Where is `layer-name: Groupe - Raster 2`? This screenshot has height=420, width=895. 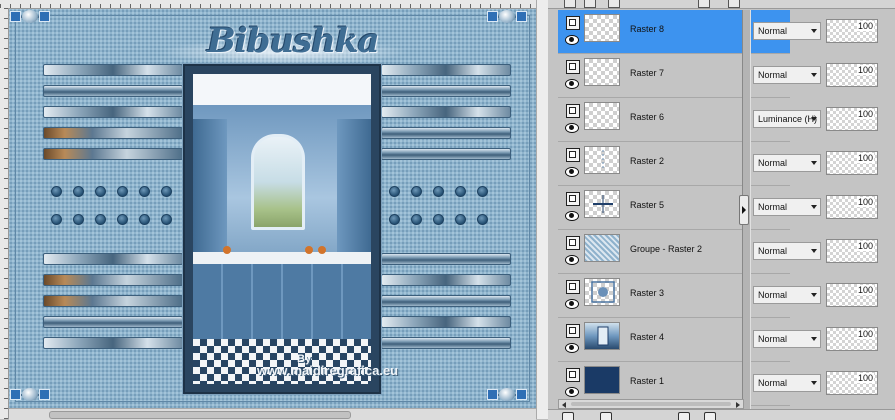
layer-name: Groupe - Raster 2 is located at coordinates (666, 249).